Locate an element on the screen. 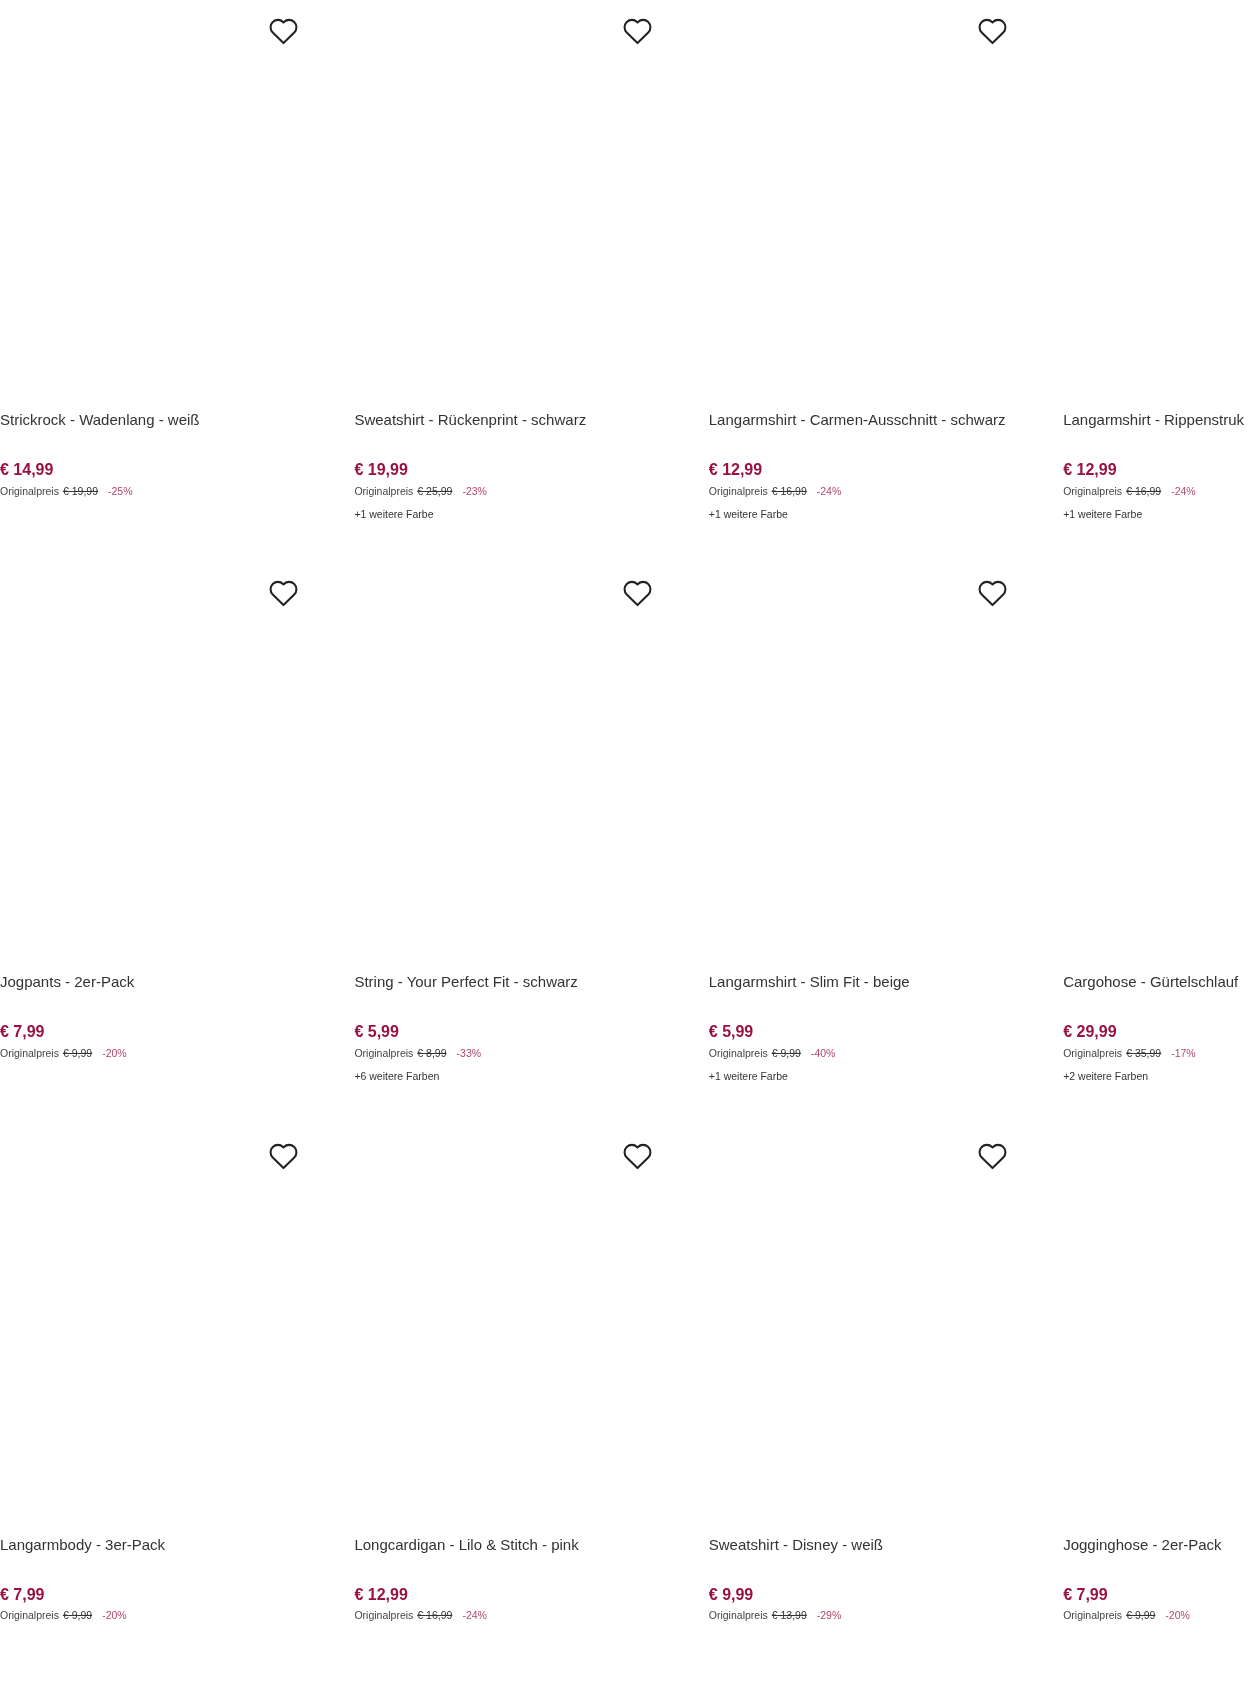  discount-percentage: -40% is located at coordinates (823, 1052).